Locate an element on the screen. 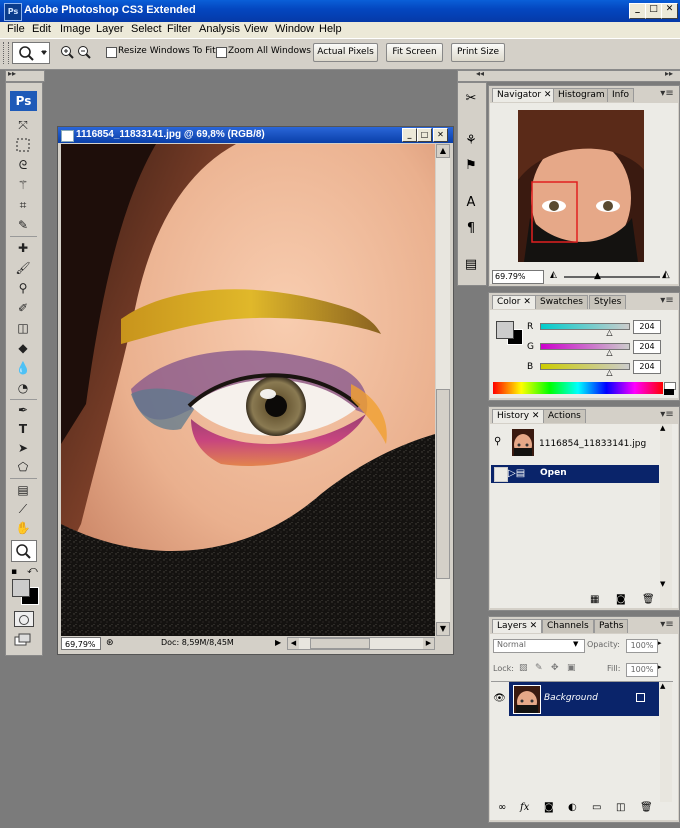 This screenshot has width=680, height=828. eyedropper-tool-icon: ⟋ is located at coordinates (23, 509).